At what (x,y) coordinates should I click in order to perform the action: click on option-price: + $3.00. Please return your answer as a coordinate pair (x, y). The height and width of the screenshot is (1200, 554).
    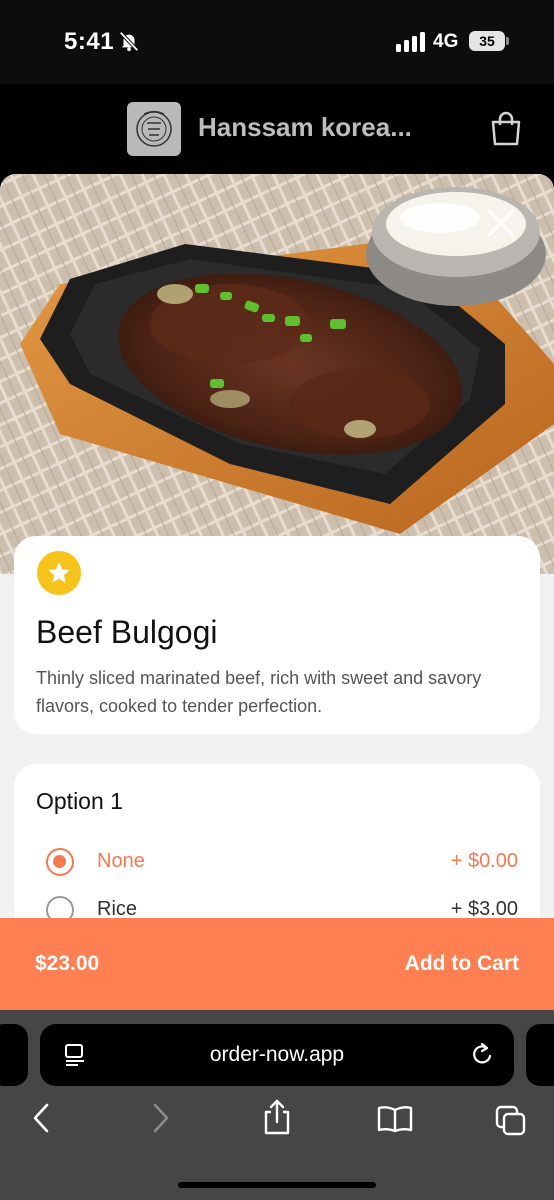
    Looking at the image, I should click on (484, 908).